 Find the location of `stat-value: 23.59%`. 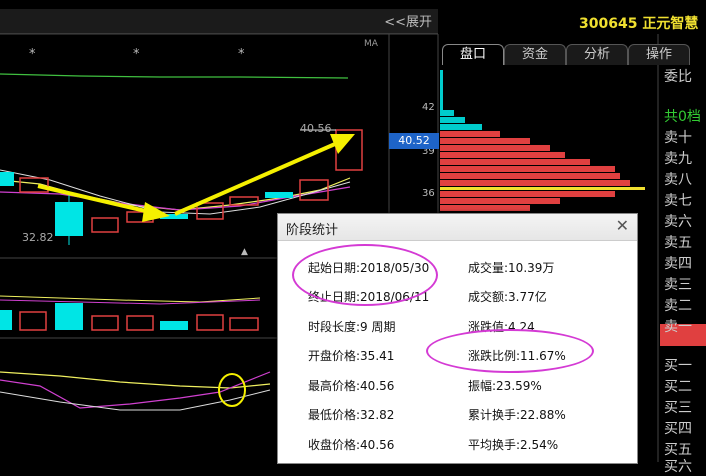

stat-value: 23.59% is located at coordinates (519, 386).